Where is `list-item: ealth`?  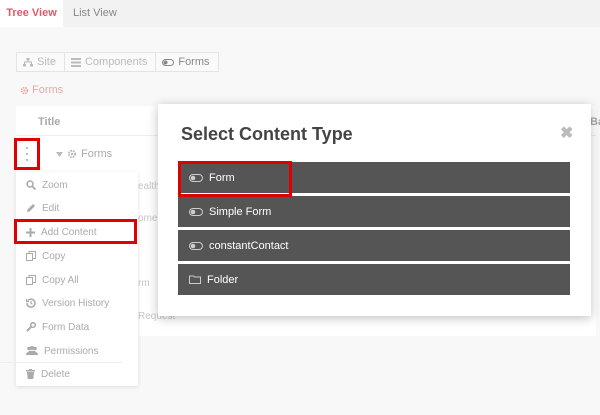 list-item: ealth is located at coordinates (149, 186).